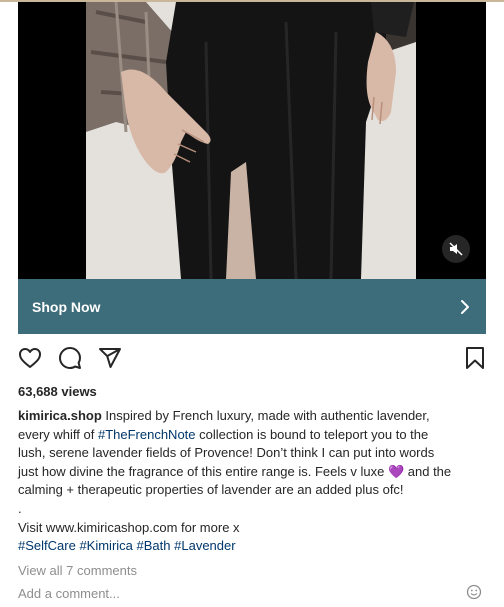 The height and width of the screenshot is (607, 504). Describe the element at coordinates (66, 306) in the screenshot. I see `shop-now-label: Shop Now` at that location.